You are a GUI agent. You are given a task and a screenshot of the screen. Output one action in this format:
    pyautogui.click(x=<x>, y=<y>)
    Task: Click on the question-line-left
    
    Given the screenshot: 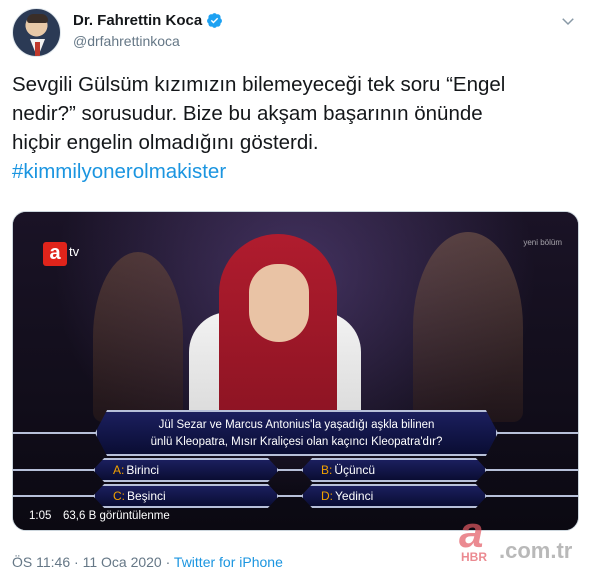 What is the action you would take?
    pyautogui.click(x=55, y=433)
    